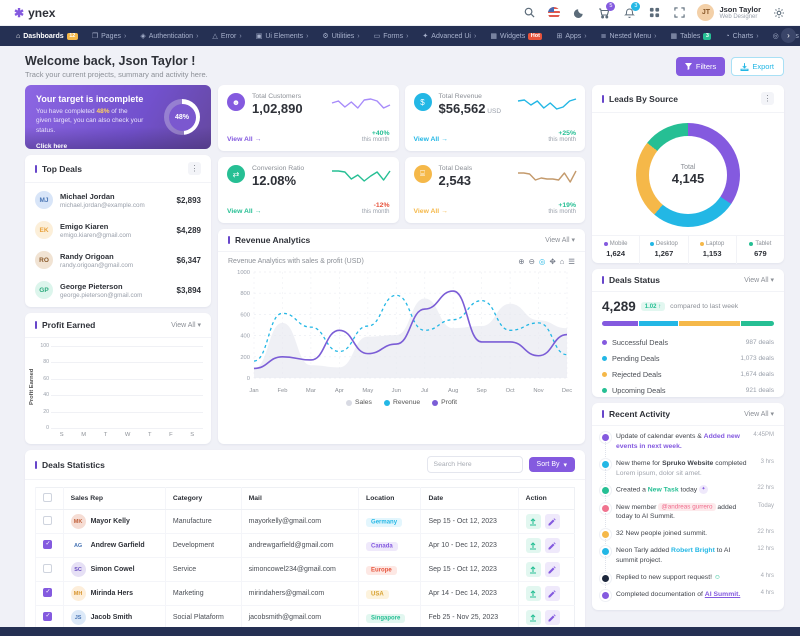 This screenshot has width=800, height=636. Describe the element at coordinates (182, 117) in the screenshot. I see `target-progress-ring: 48%` at that location.